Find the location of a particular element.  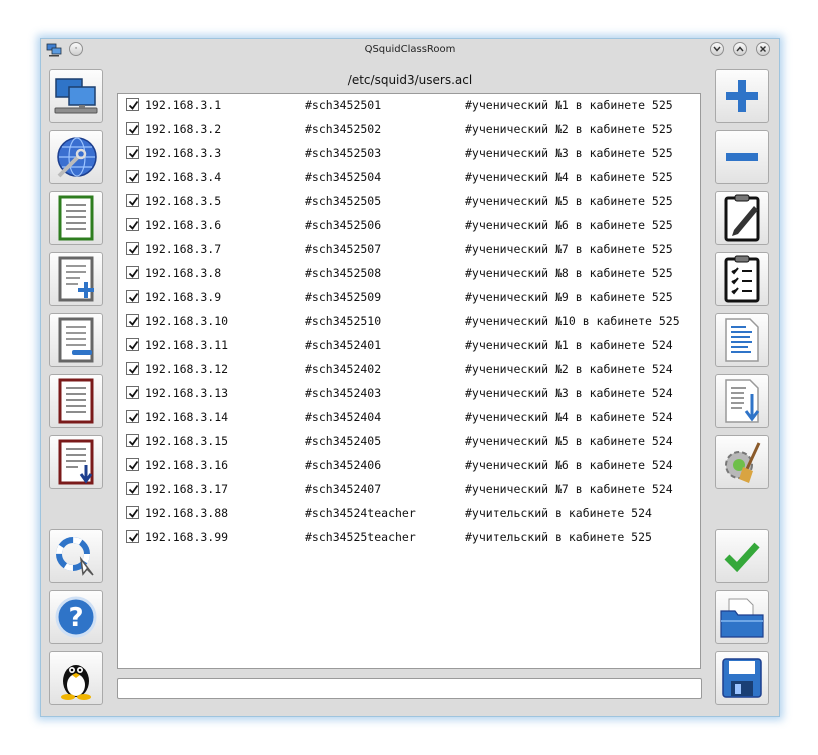

row-description: #ученический №4 в кабинете 525 is located at coordinates (569, 177).